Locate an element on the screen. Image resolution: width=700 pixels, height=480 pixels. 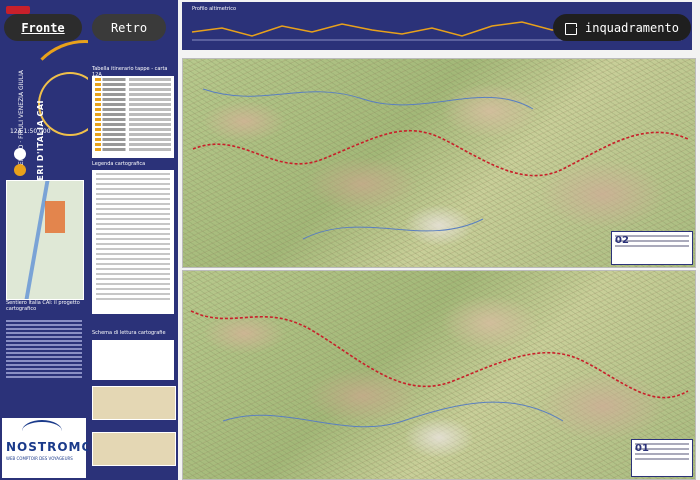
reading-scheme is located at coordinates (133, 360).